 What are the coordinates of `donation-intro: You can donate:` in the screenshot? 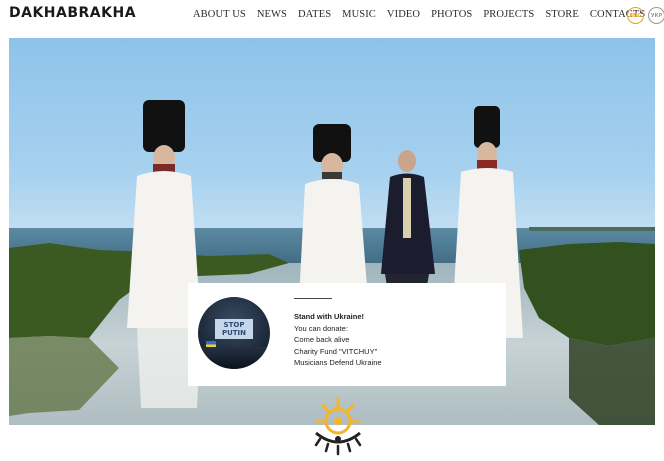 It's located at (321, 328).